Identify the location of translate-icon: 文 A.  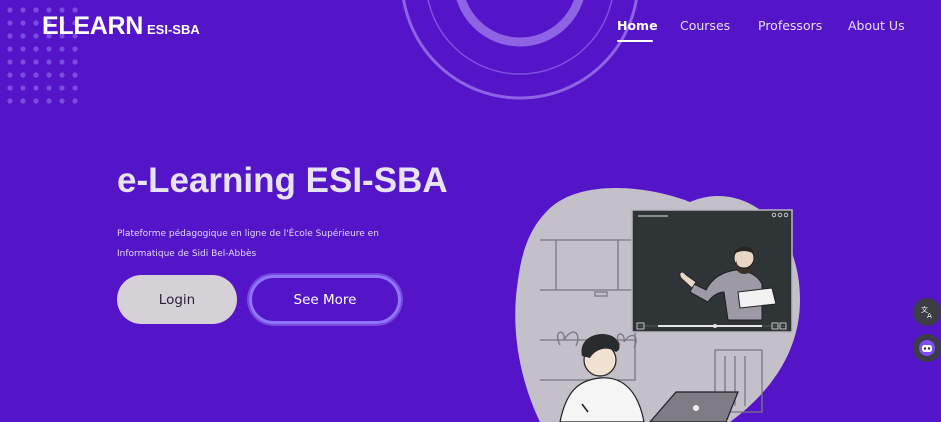
(926, 312).